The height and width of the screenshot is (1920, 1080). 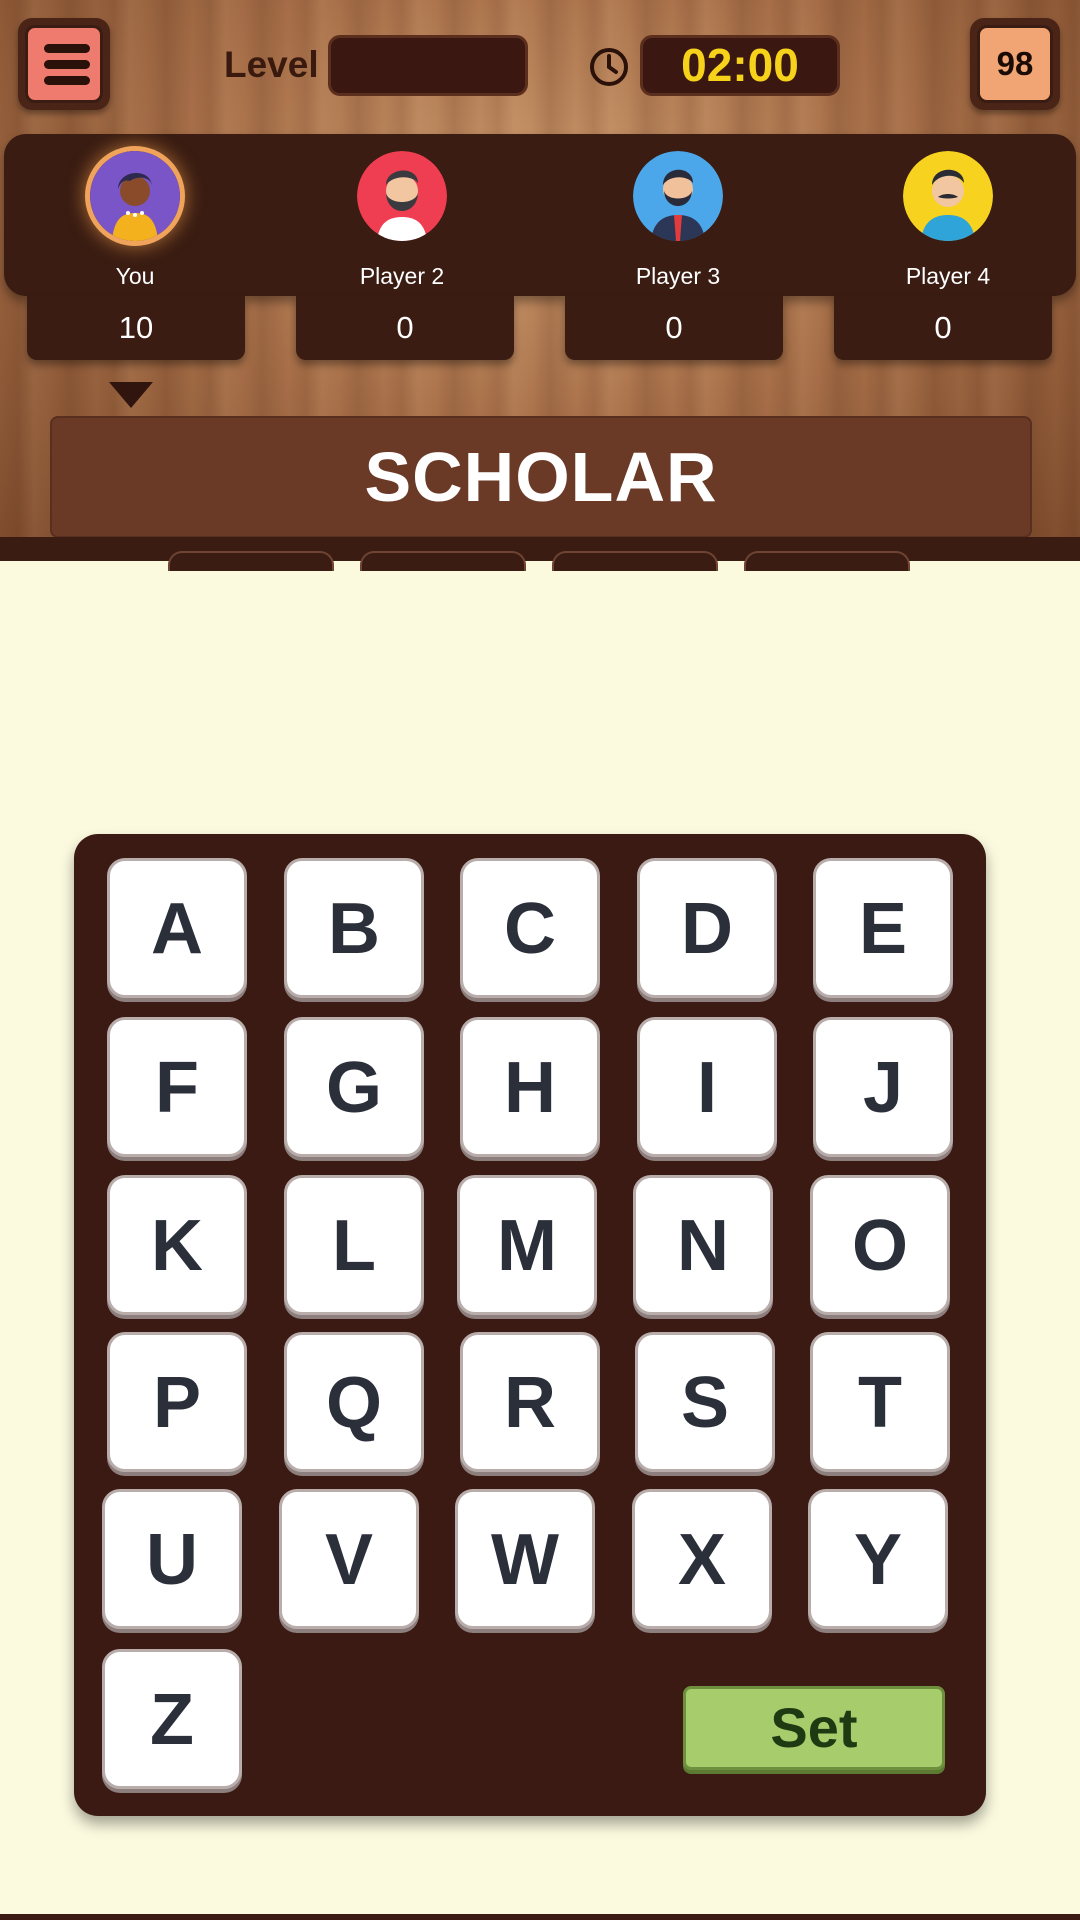 What do you see at coordinates (354, 1402) in the screenshot?
I see `key-q: Q` at bounding box center [354, 1402].